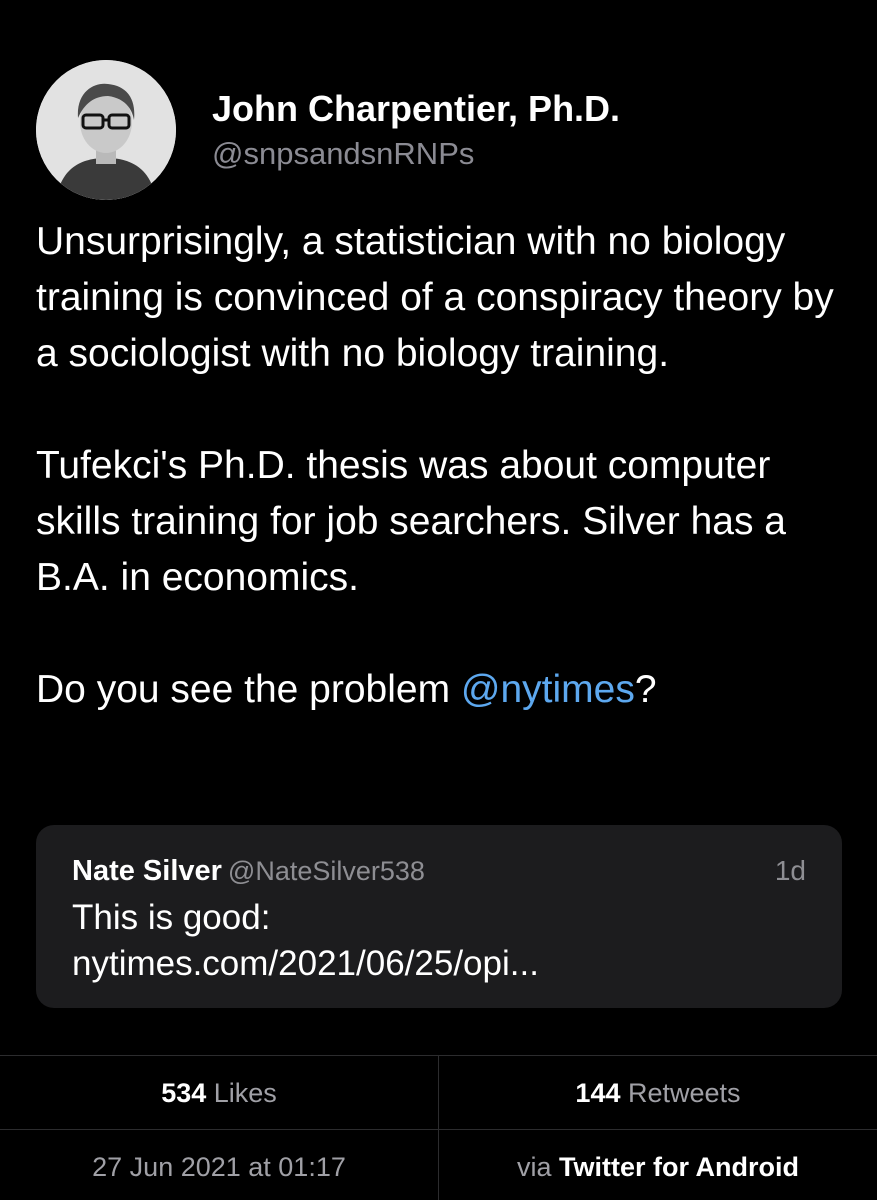 This screenshot has height=1200, width=877. What do you see at coordinates (184, 1093) in the screenshot?
I see `likes-count: 534` at bounding box center [184, 1093].